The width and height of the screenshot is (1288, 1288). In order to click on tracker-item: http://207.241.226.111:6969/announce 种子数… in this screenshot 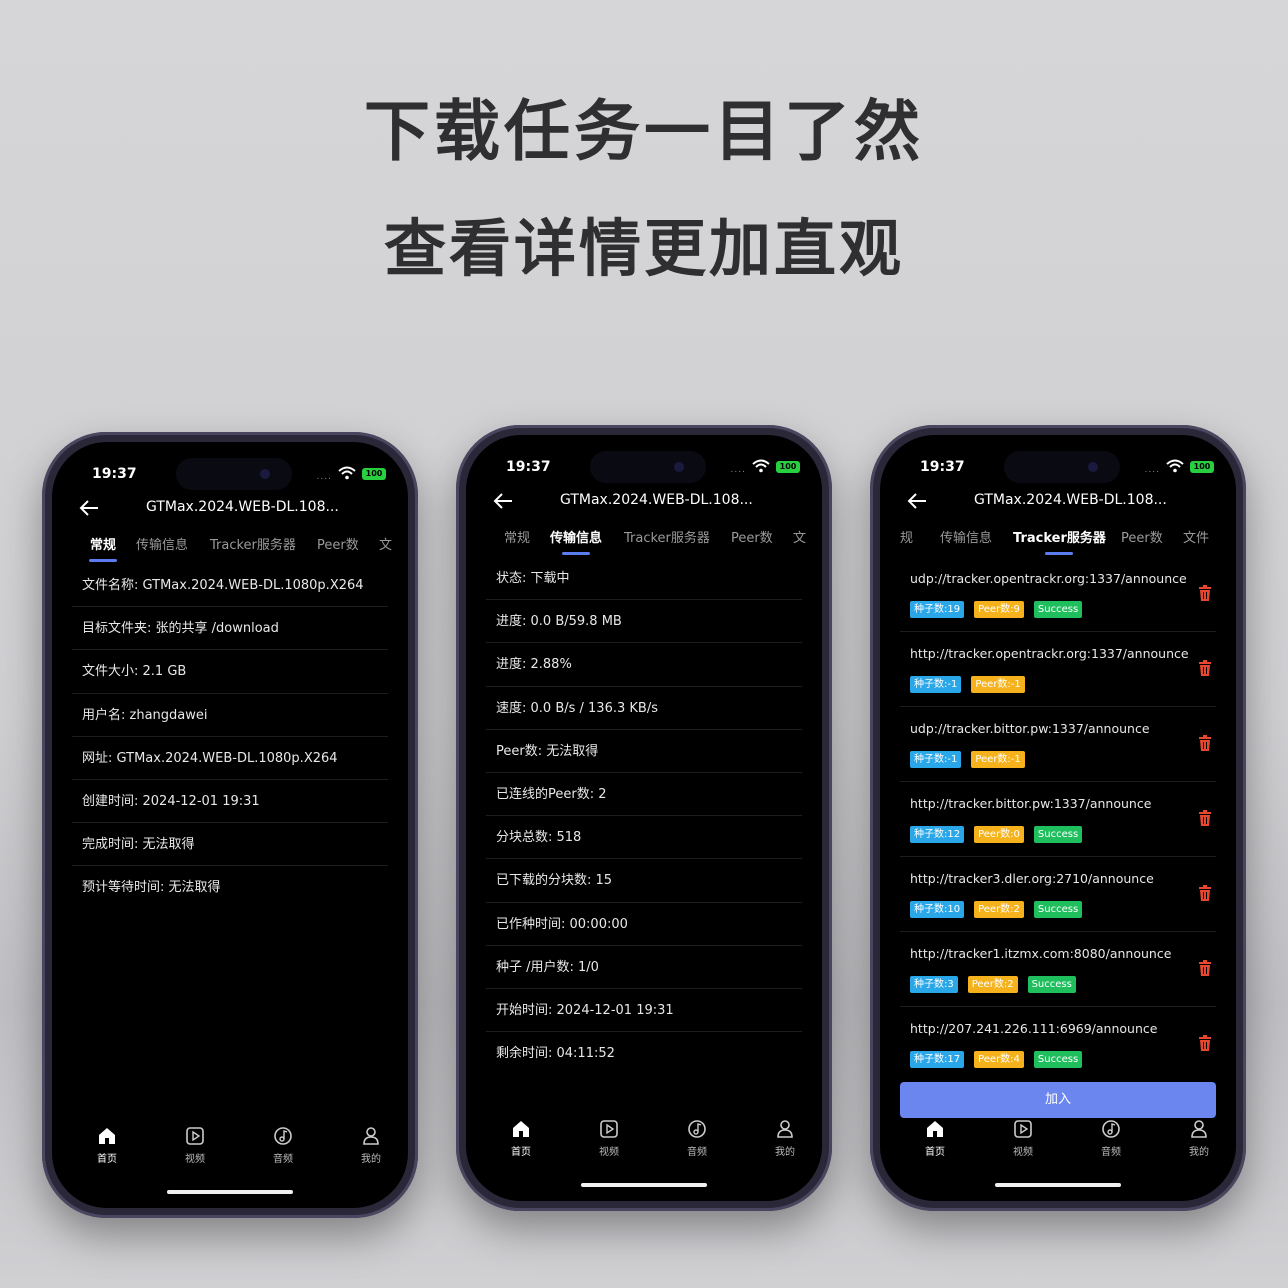, I will do `click(1058, 1044)`.